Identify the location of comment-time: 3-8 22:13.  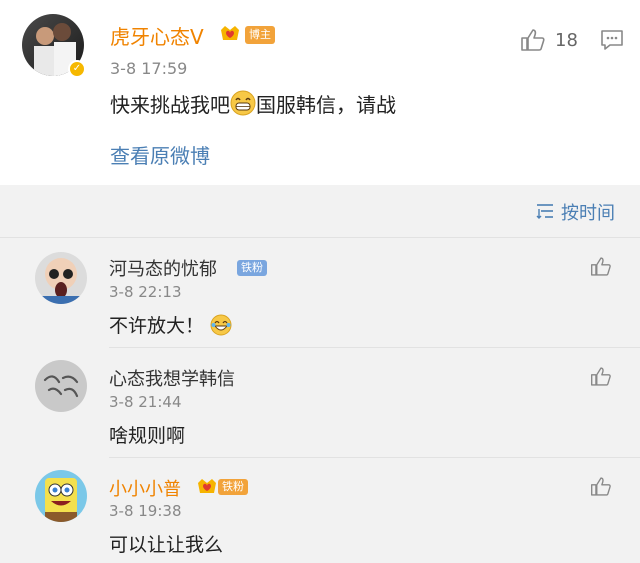
(145, 292).